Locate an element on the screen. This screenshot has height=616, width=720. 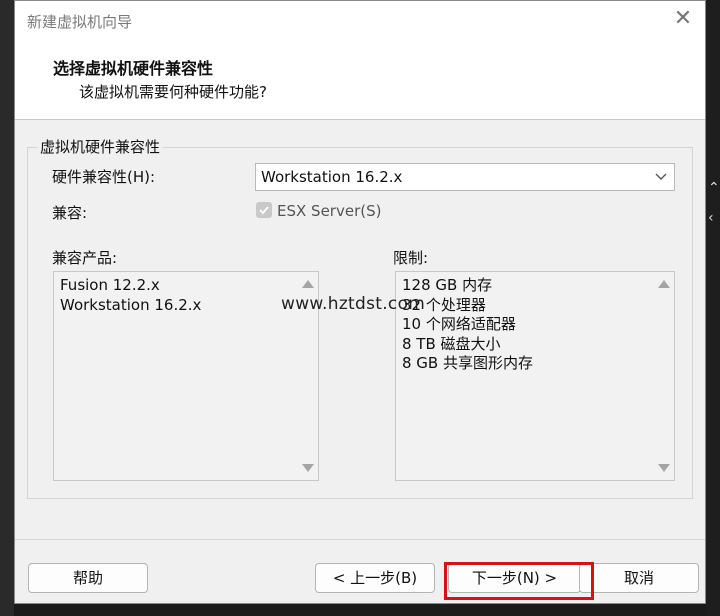
window-title: 新建虚拟机向导 is located at coordinates (80, 22).